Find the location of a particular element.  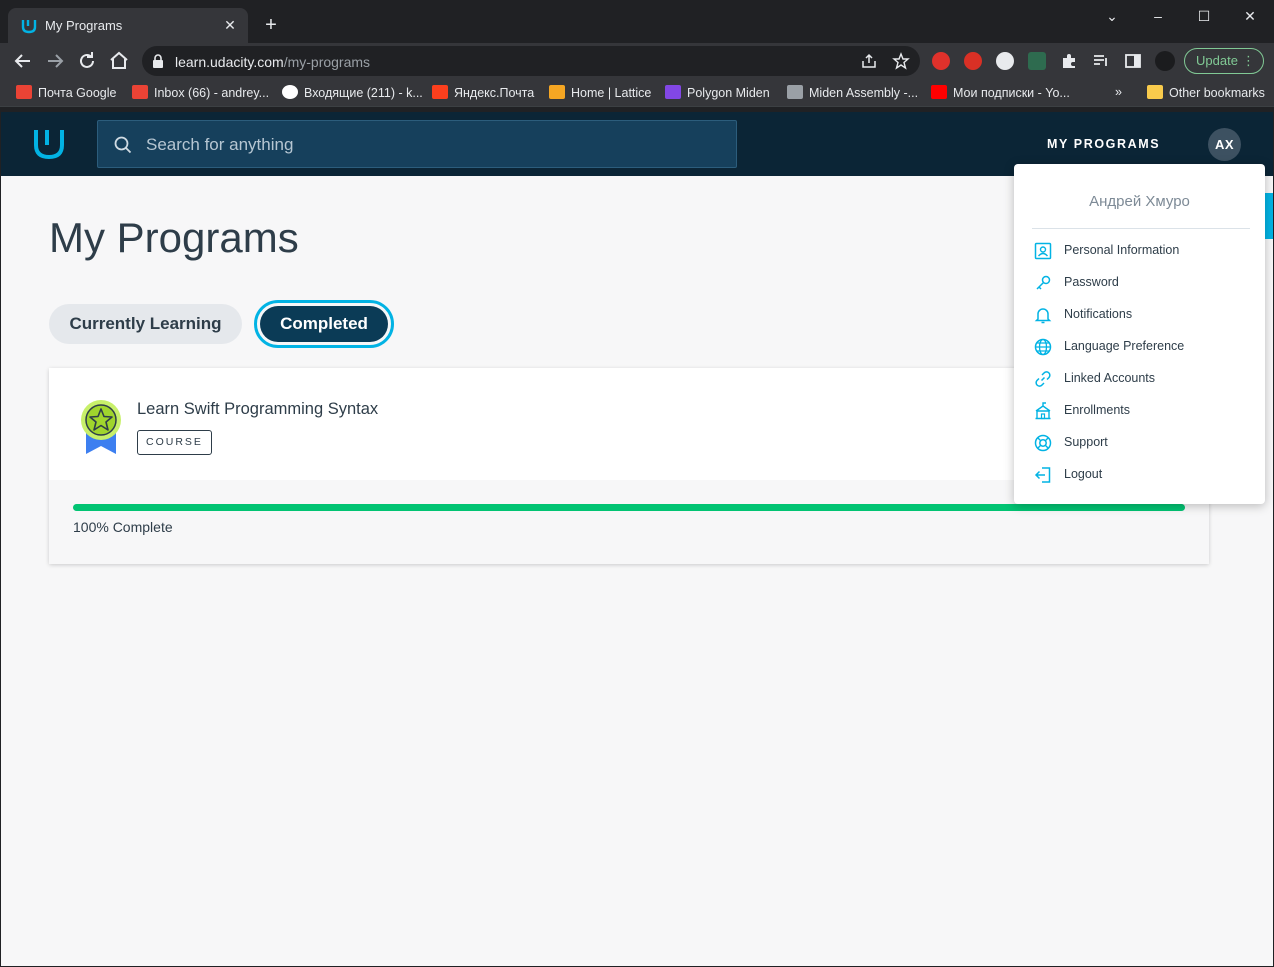

extensions-puzzle-icon is located at coordinates (1069, 61).